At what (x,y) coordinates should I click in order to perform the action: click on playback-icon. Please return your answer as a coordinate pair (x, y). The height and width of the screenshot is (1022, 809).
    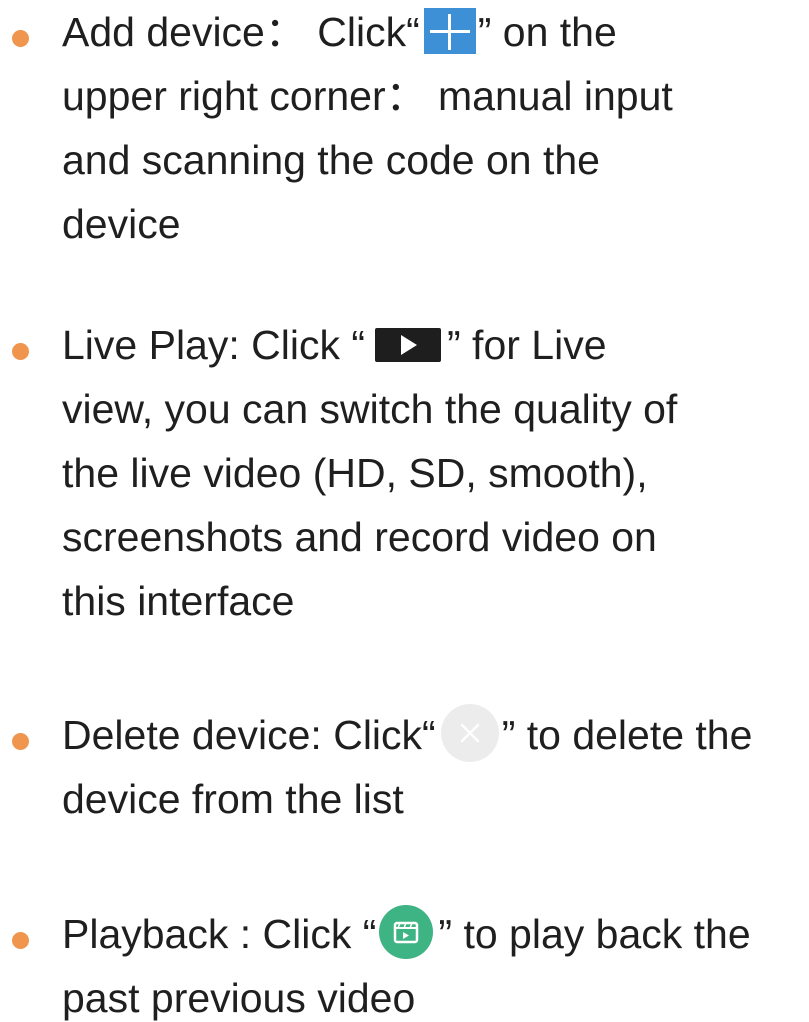
    Looking at the image, I should click on (406, 932).